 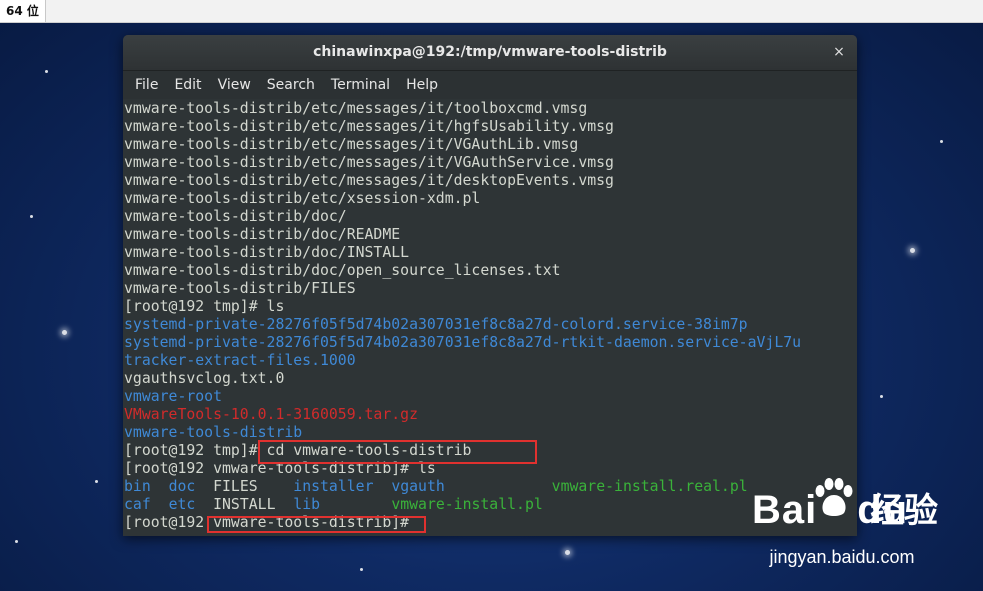 I want to click on terminal-text-segment: caf, so click(x=137, y=504).